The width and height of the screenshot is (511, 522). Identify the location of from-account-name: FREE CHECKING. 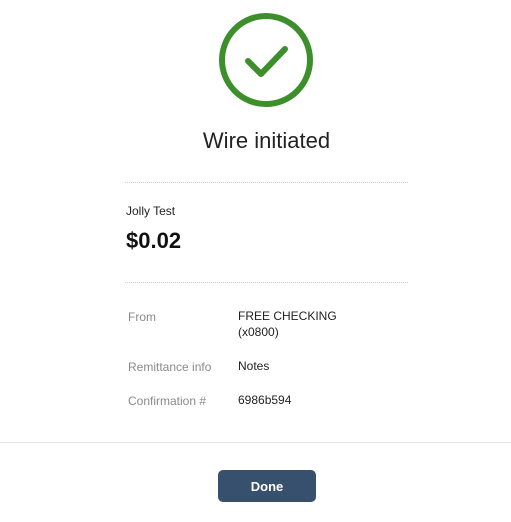
(287, 316).